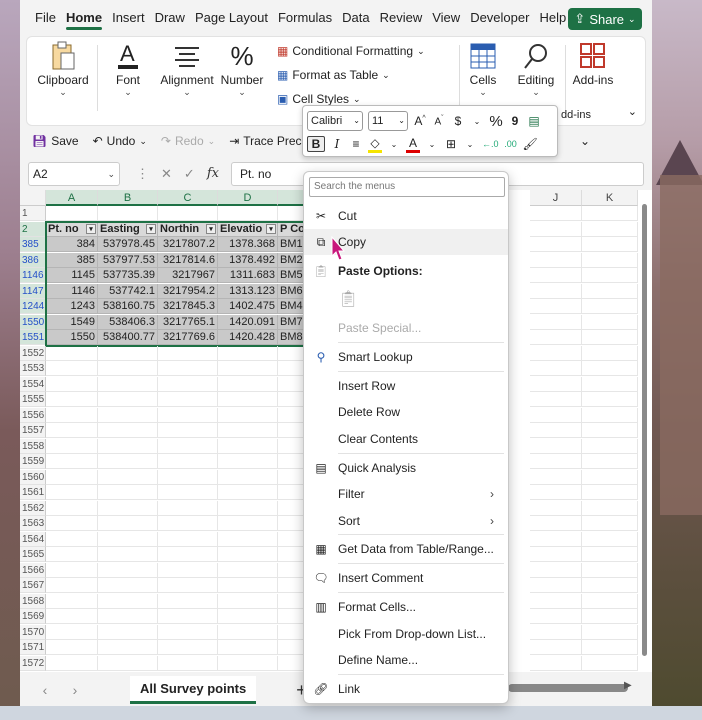  Describe the element at coordinates (72, 322) in the screenshot. I see `table-cell: 1549` at that location.